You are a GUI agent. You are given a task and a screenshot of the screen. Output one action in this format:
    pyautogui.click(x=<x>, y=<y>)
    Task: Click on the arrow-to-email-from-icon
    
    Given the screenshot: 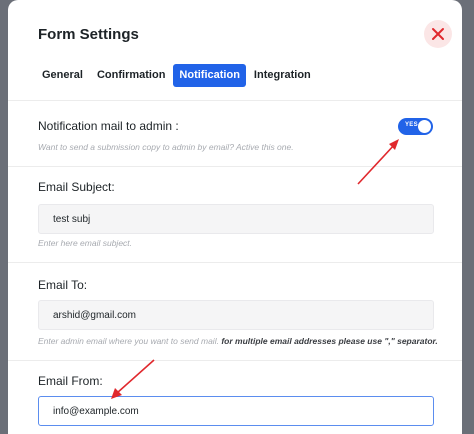 What is the action you would take?
    pyautogui.click(x=133, y=379)
    